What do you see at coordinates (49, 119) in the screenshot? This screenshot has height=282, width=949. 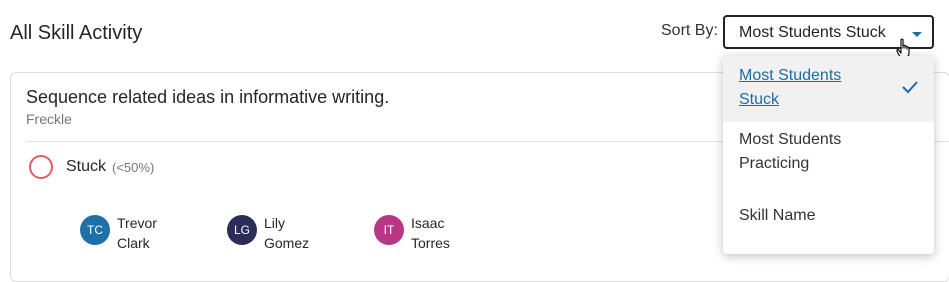 I see `skill-source: Freckle` at bounding box center [49, 119].